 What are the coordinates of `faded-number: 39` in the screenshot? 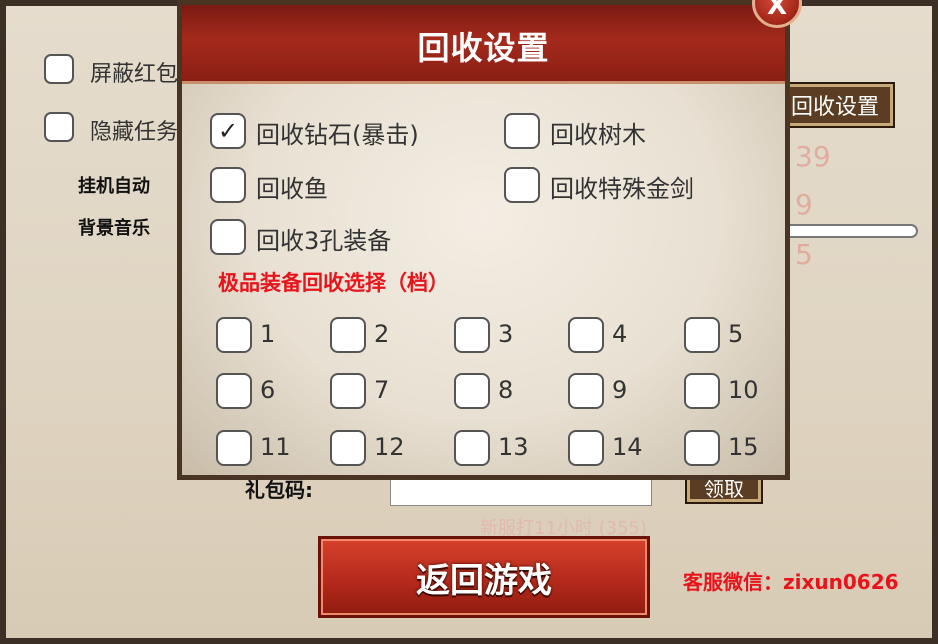 It's located at (813, 156).